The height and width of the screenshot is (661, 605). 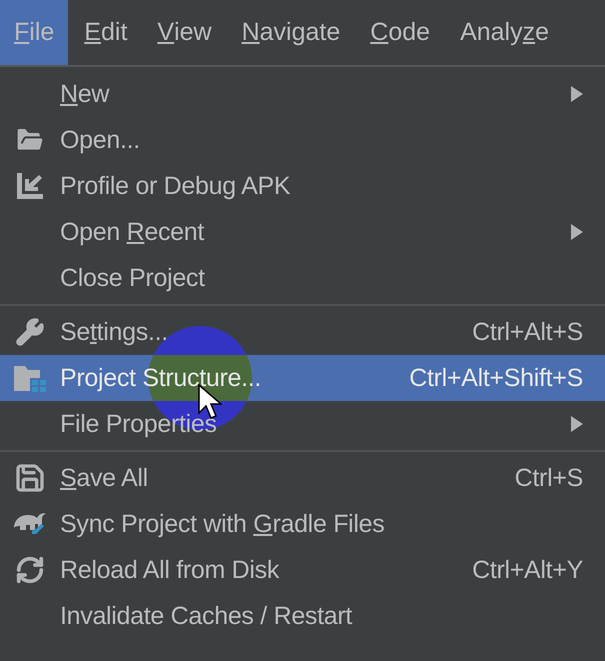 I want to click on shortcut-label: Ctrl+Alt+Y, so click(x=527, y=570).